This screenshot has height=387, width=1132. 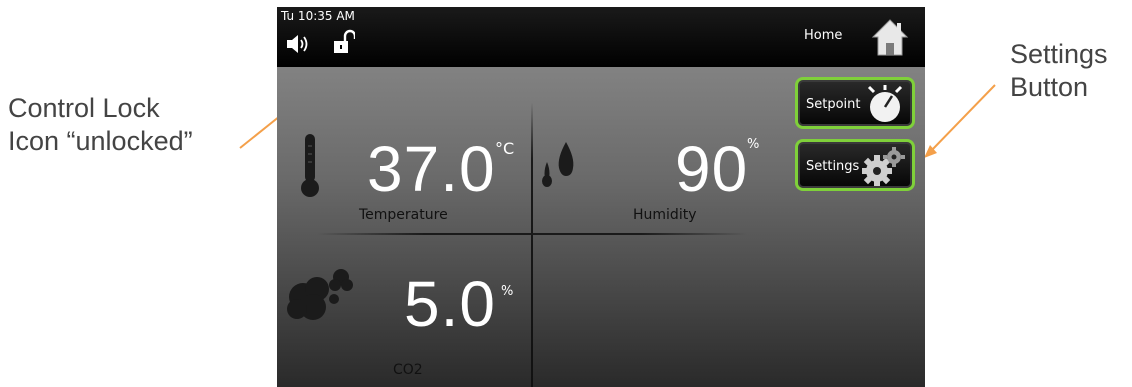 I want to click on settings-button: Settings, so click(x=855, y=165).